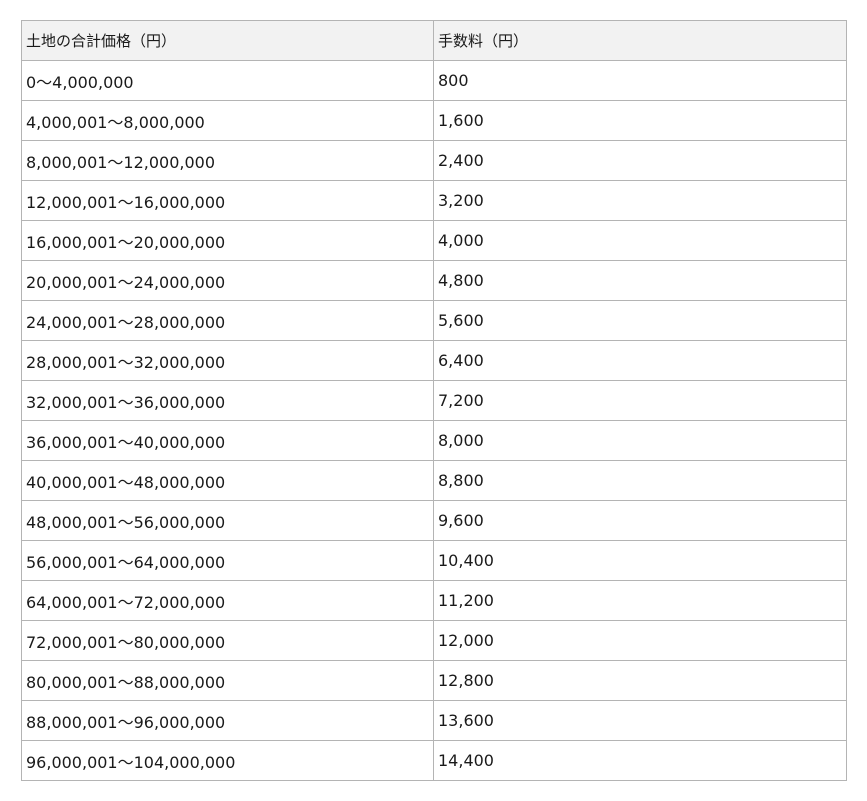  I want to click on fee-cell: 12,800, so click(640, 680).